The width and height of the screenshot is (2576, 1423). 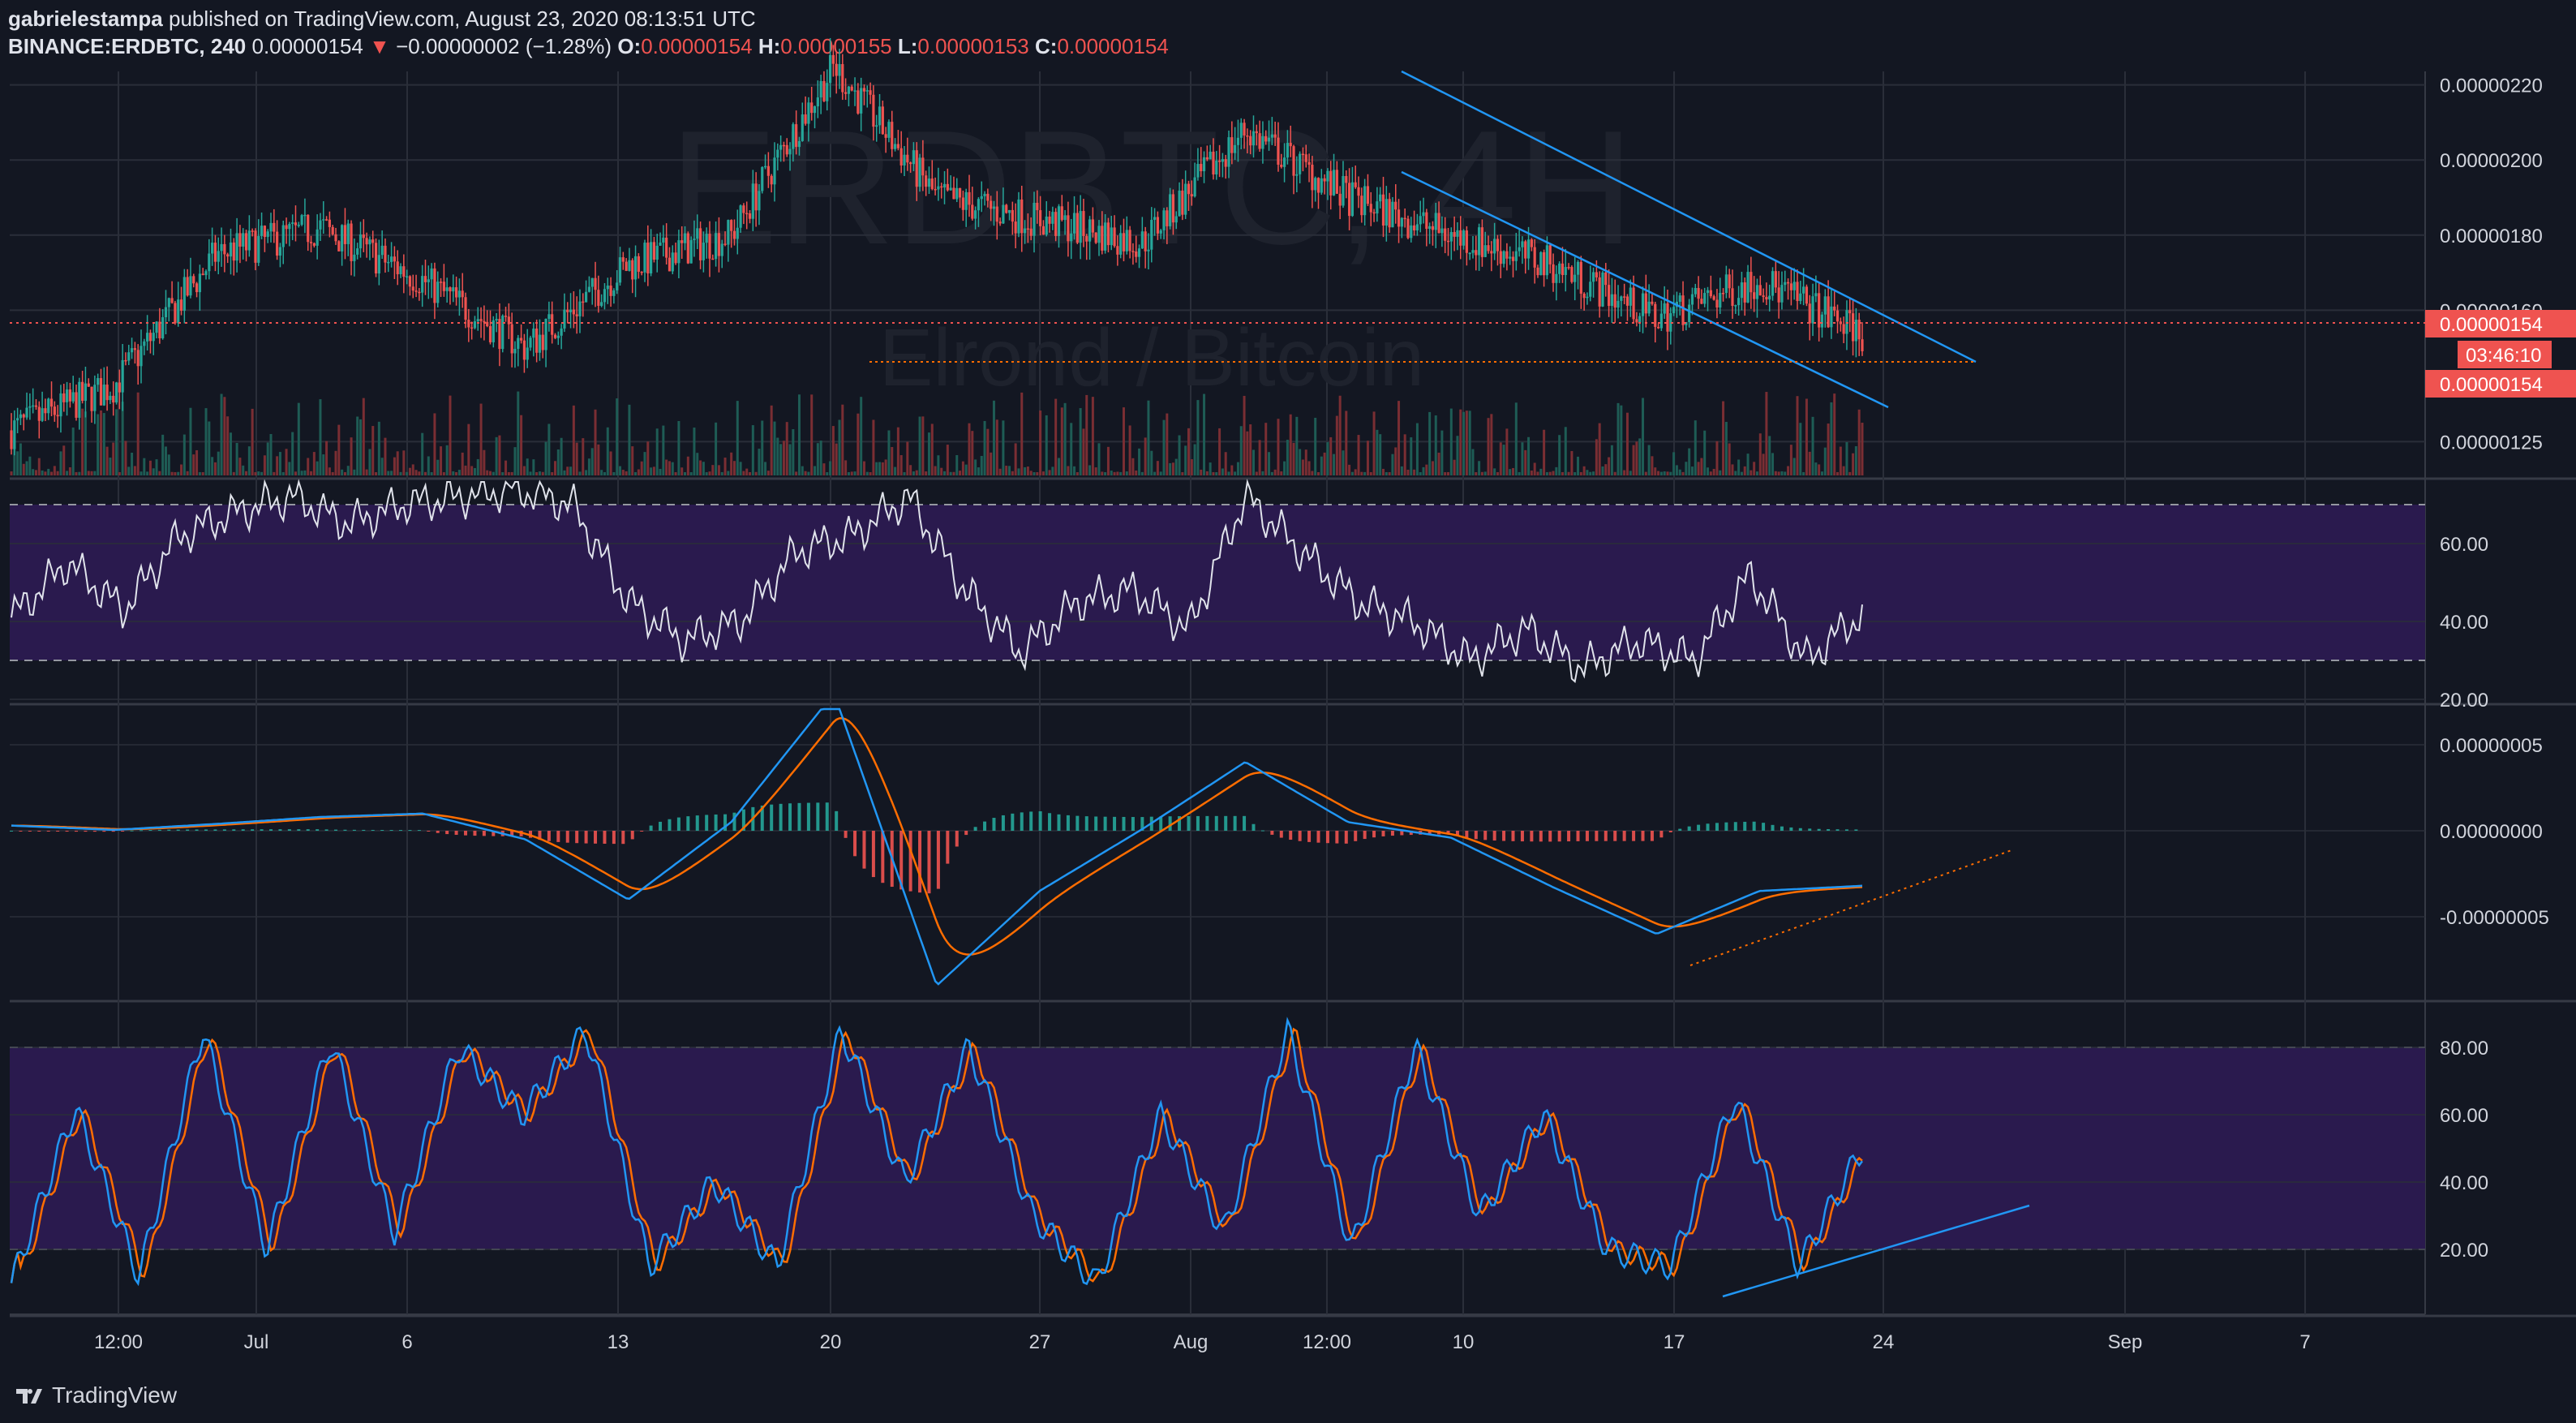 I want to click on footer: TradingView, so click(x=96, y=1395).